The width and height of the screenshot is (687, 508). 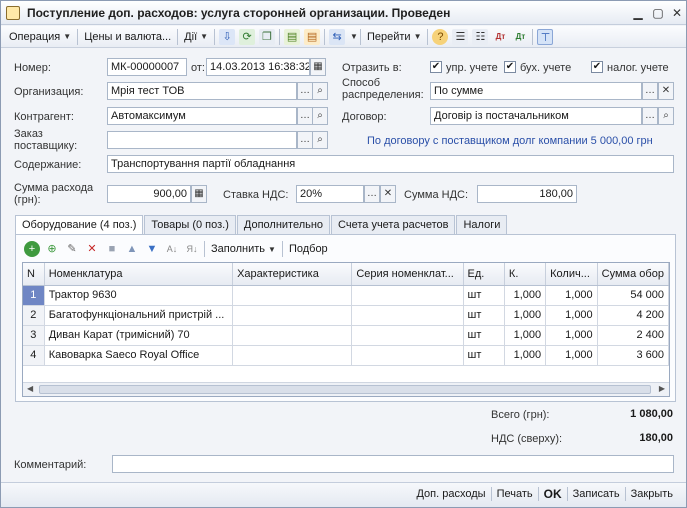 I want to click on save-icon: ■, so click(x=112, y=249).